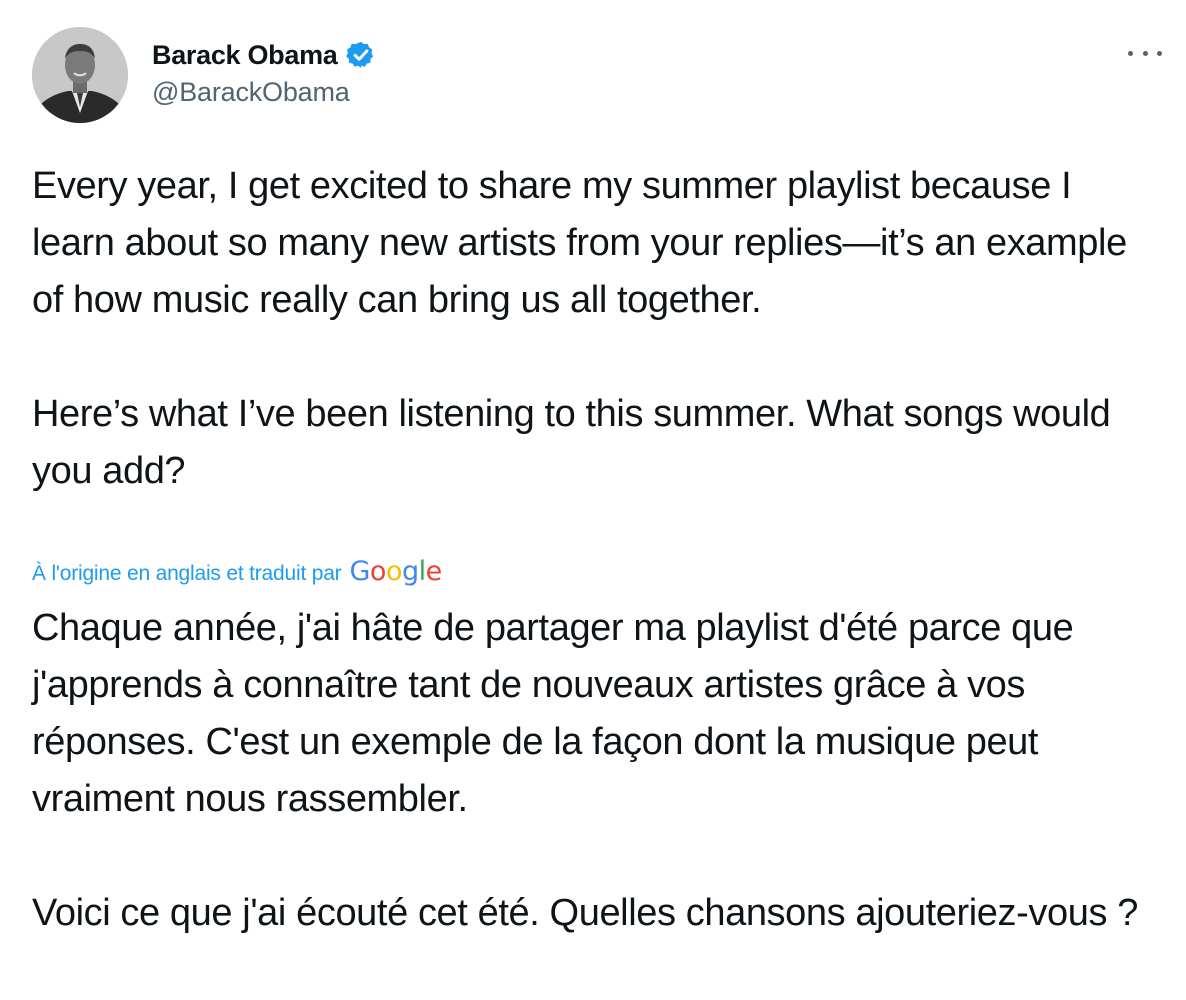 The image size is (1186, 1000). I want to click on display-name-row: Barack Obama, so click(264, 55).